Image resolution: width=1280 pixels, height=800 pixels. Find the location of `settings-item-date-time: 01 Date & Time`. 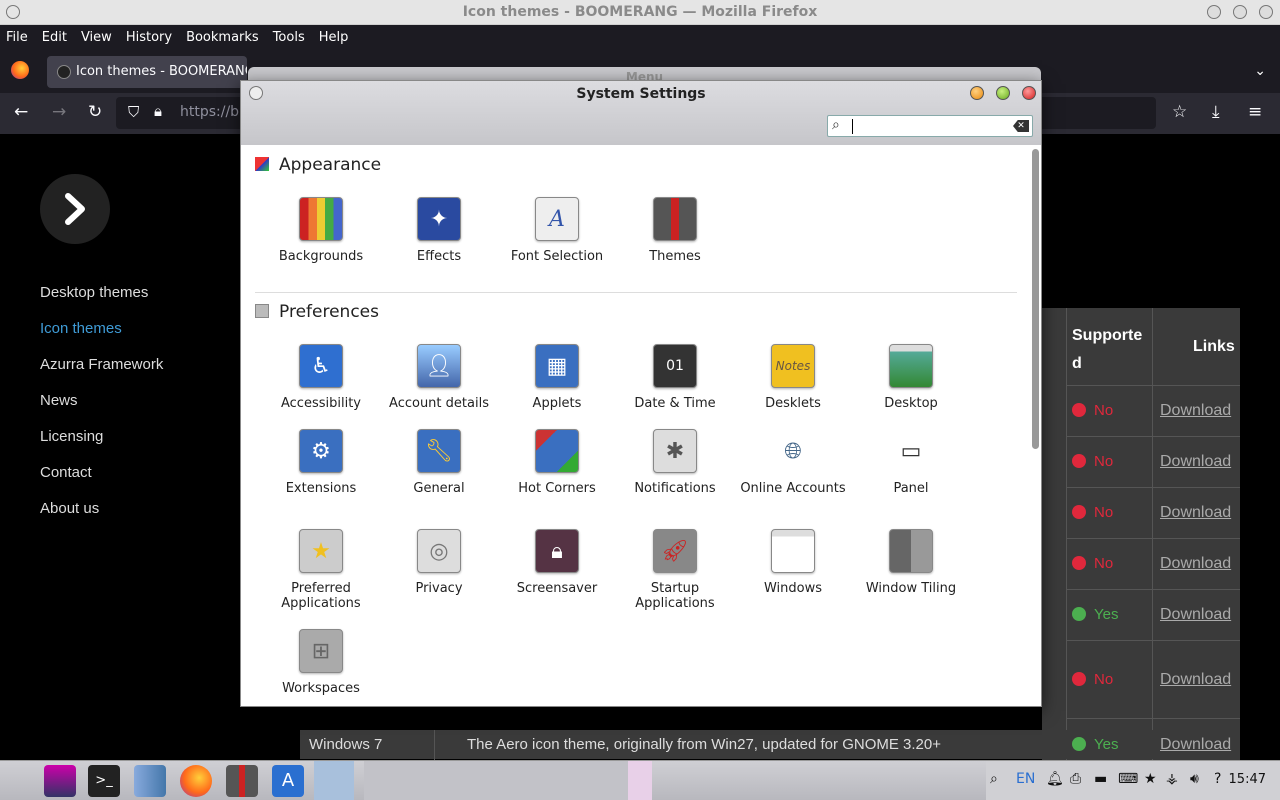

settings-item-date-time: 01 Date & Time is located at coordinates (675, 377).